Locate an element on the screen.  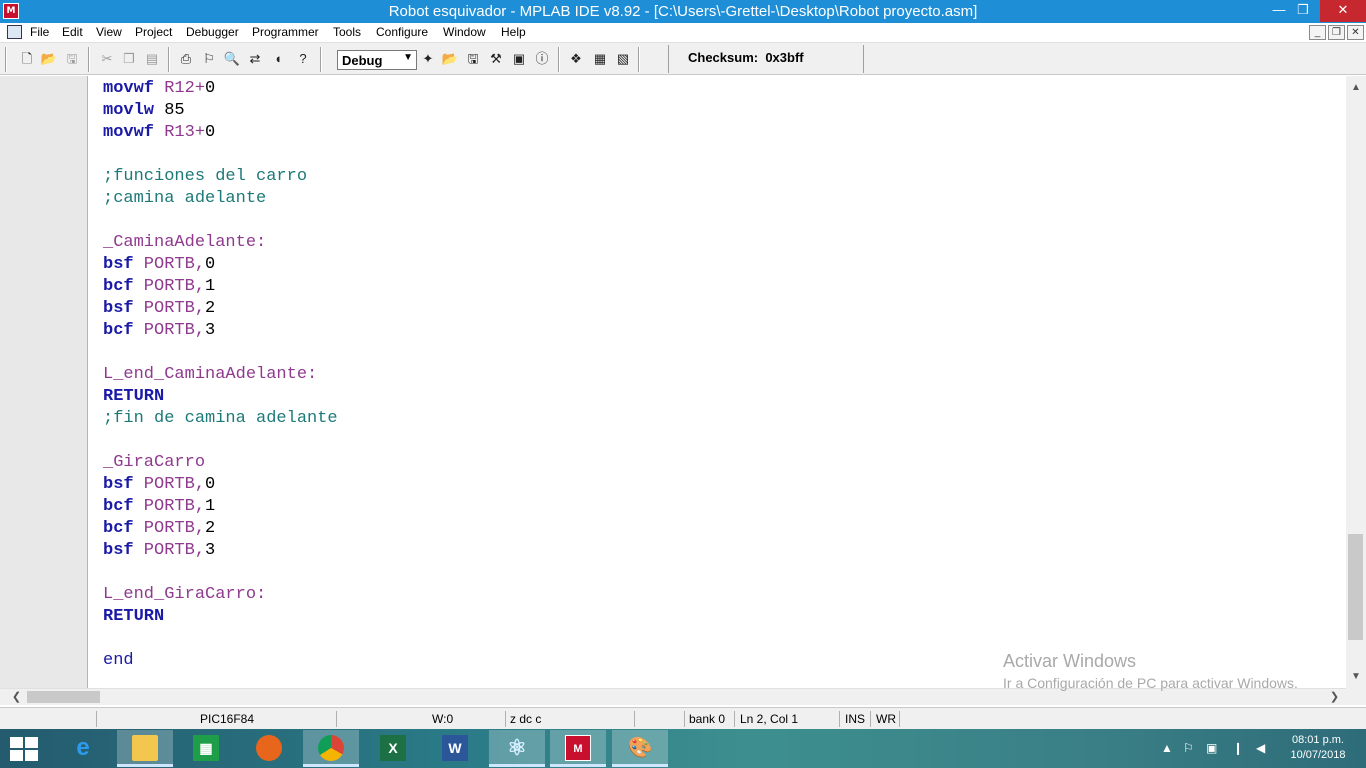
document-icon is located at coordinates (14, 32).